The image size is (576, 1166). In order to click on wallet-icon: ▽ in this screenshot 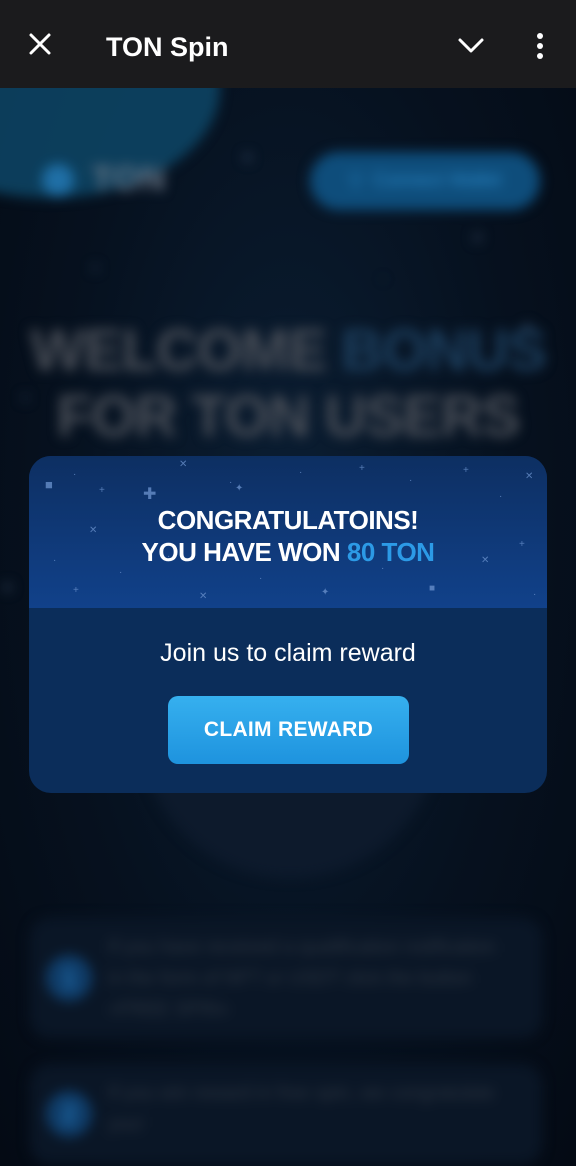, I will do `click(356, 181)`.